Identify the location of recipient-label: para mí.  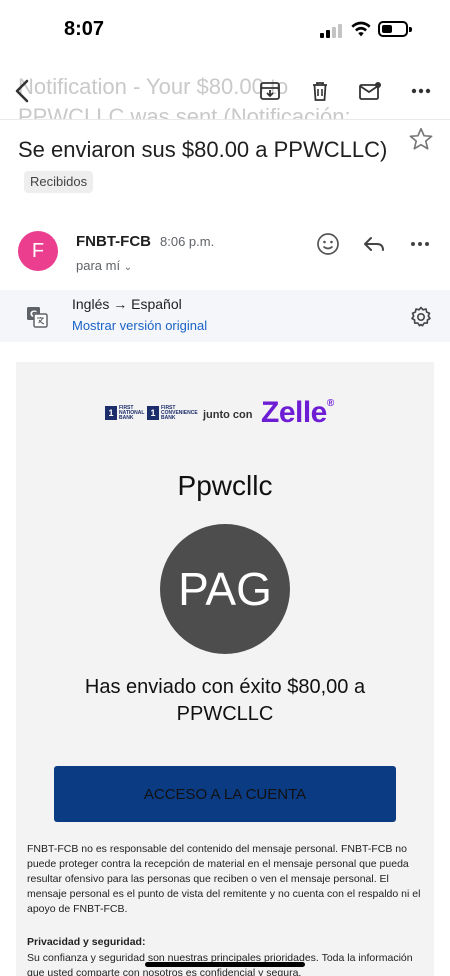
(98, 265).